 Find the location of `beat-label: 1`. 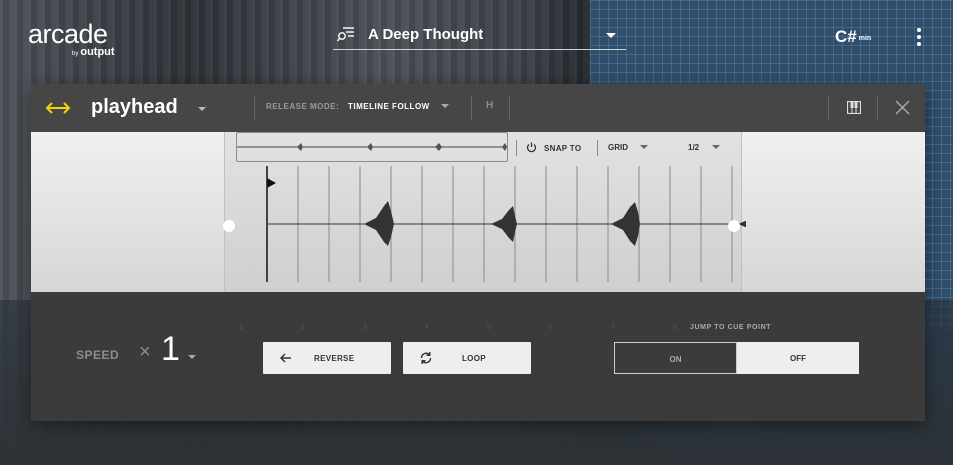

beat-label: 1 is located at coordinates (241, 327).